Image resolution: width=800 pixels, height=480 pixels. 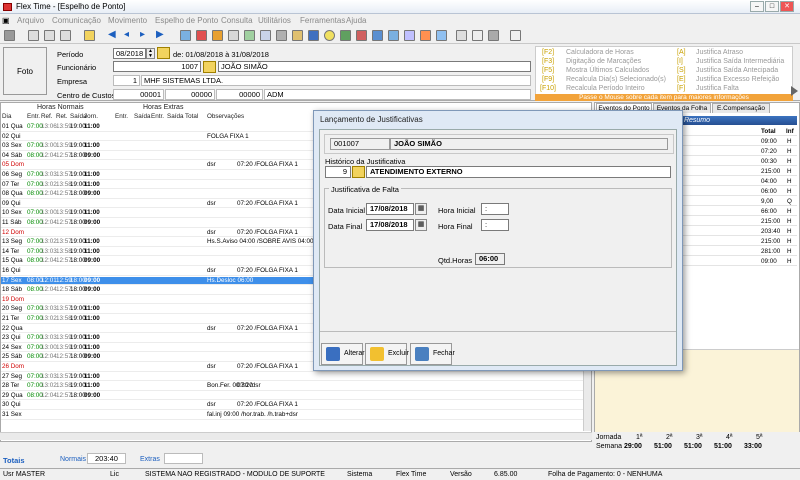 What do you see at coordinates (129, 53) in the screenshot?
I see `periodo-field: 08/2018` at bounding box center [129, 53].